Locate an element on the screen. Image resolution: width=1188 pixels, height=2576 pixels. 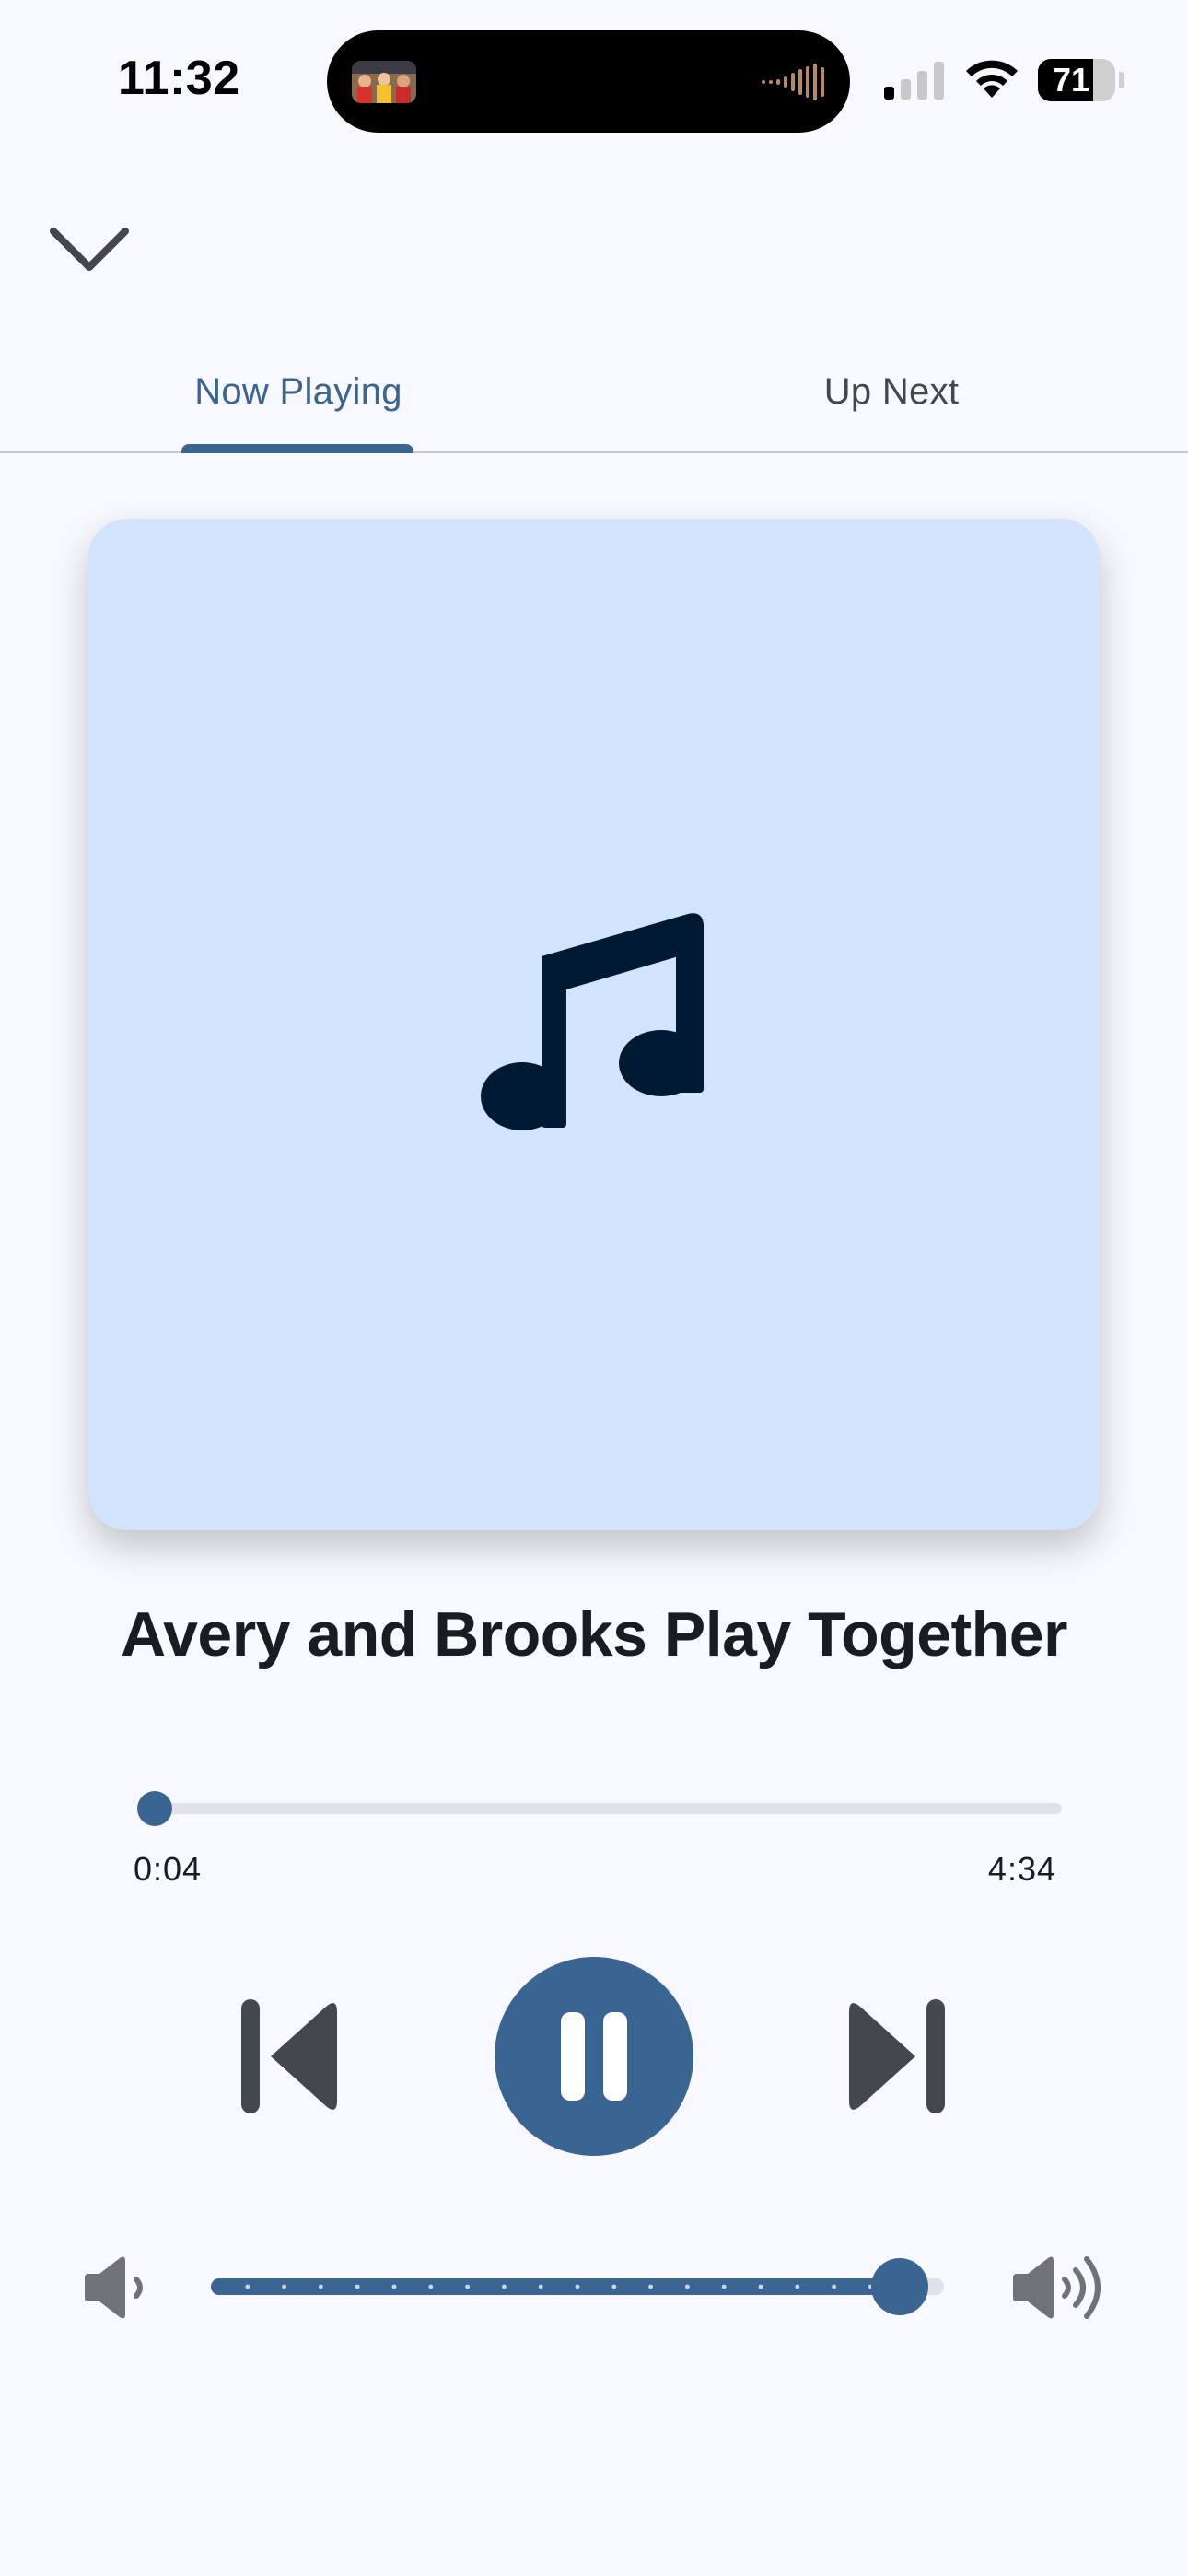
tab-now-playing: Now Playing is located at coordinates (298, 391).